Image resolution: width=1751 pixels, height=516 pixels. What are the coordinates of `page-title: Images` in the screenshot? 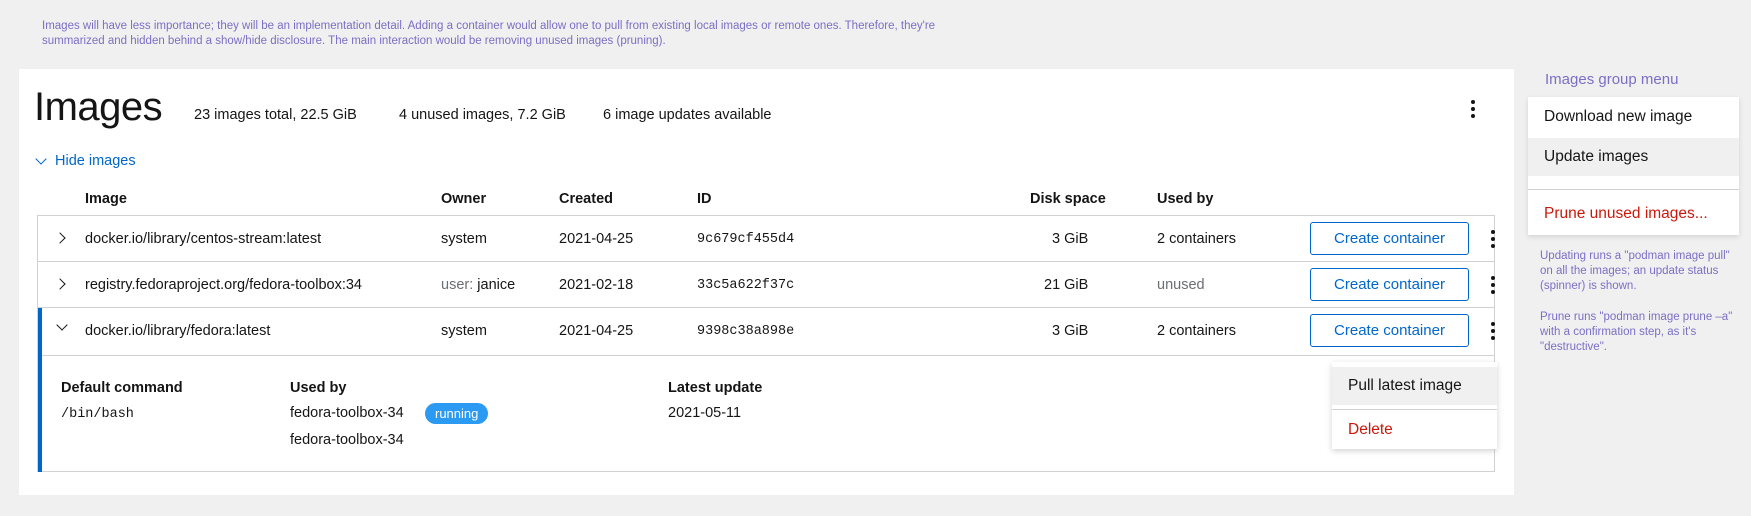 It's located at (98, 107).